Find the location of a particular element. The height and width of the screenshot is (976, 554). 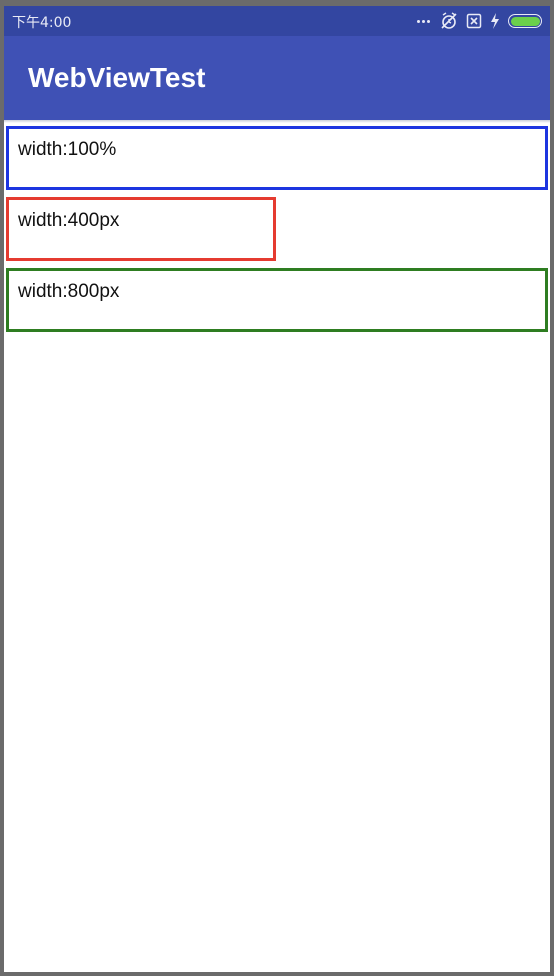

sim-disabled-icon is located at coordinates (474, 21).